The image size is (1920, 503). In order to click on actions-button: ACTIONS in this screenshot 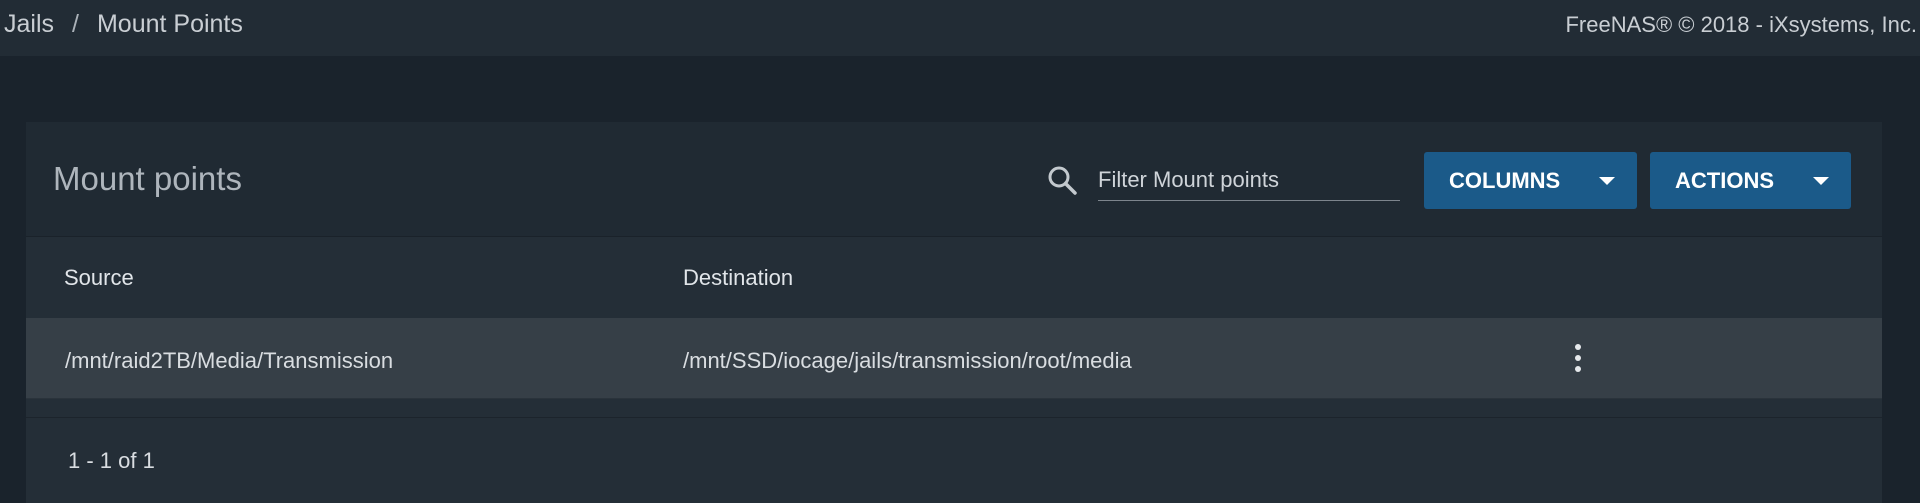, I will do `click(1750, 180)`.